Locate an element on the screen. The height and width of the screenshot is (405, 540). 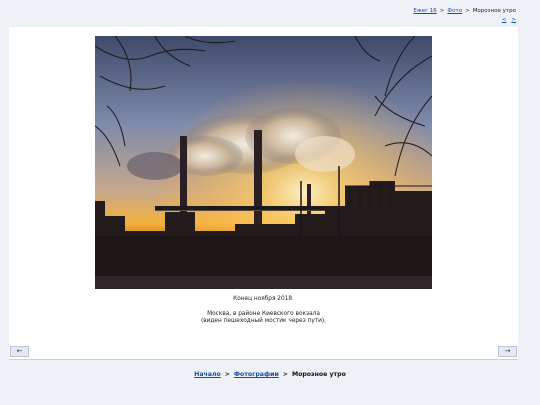
prev-photo-button: ← is located at coordinates (19, 351).